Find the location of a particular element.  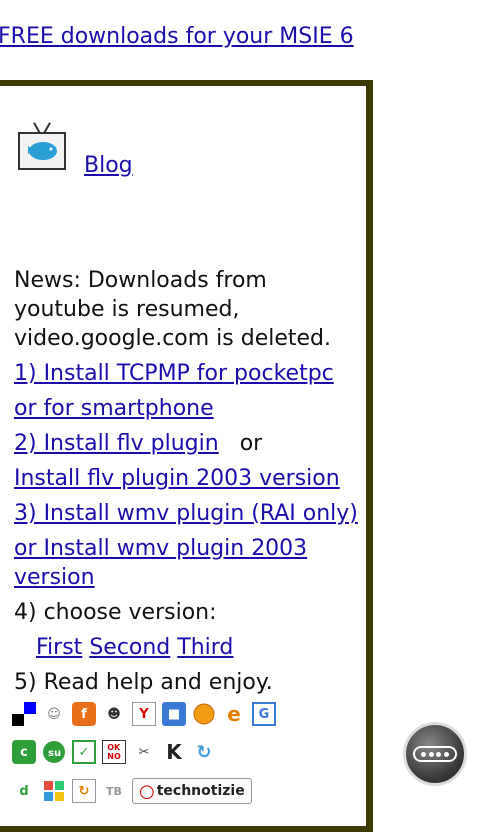

version-third-link: Third is located at coordinates (205, 647).